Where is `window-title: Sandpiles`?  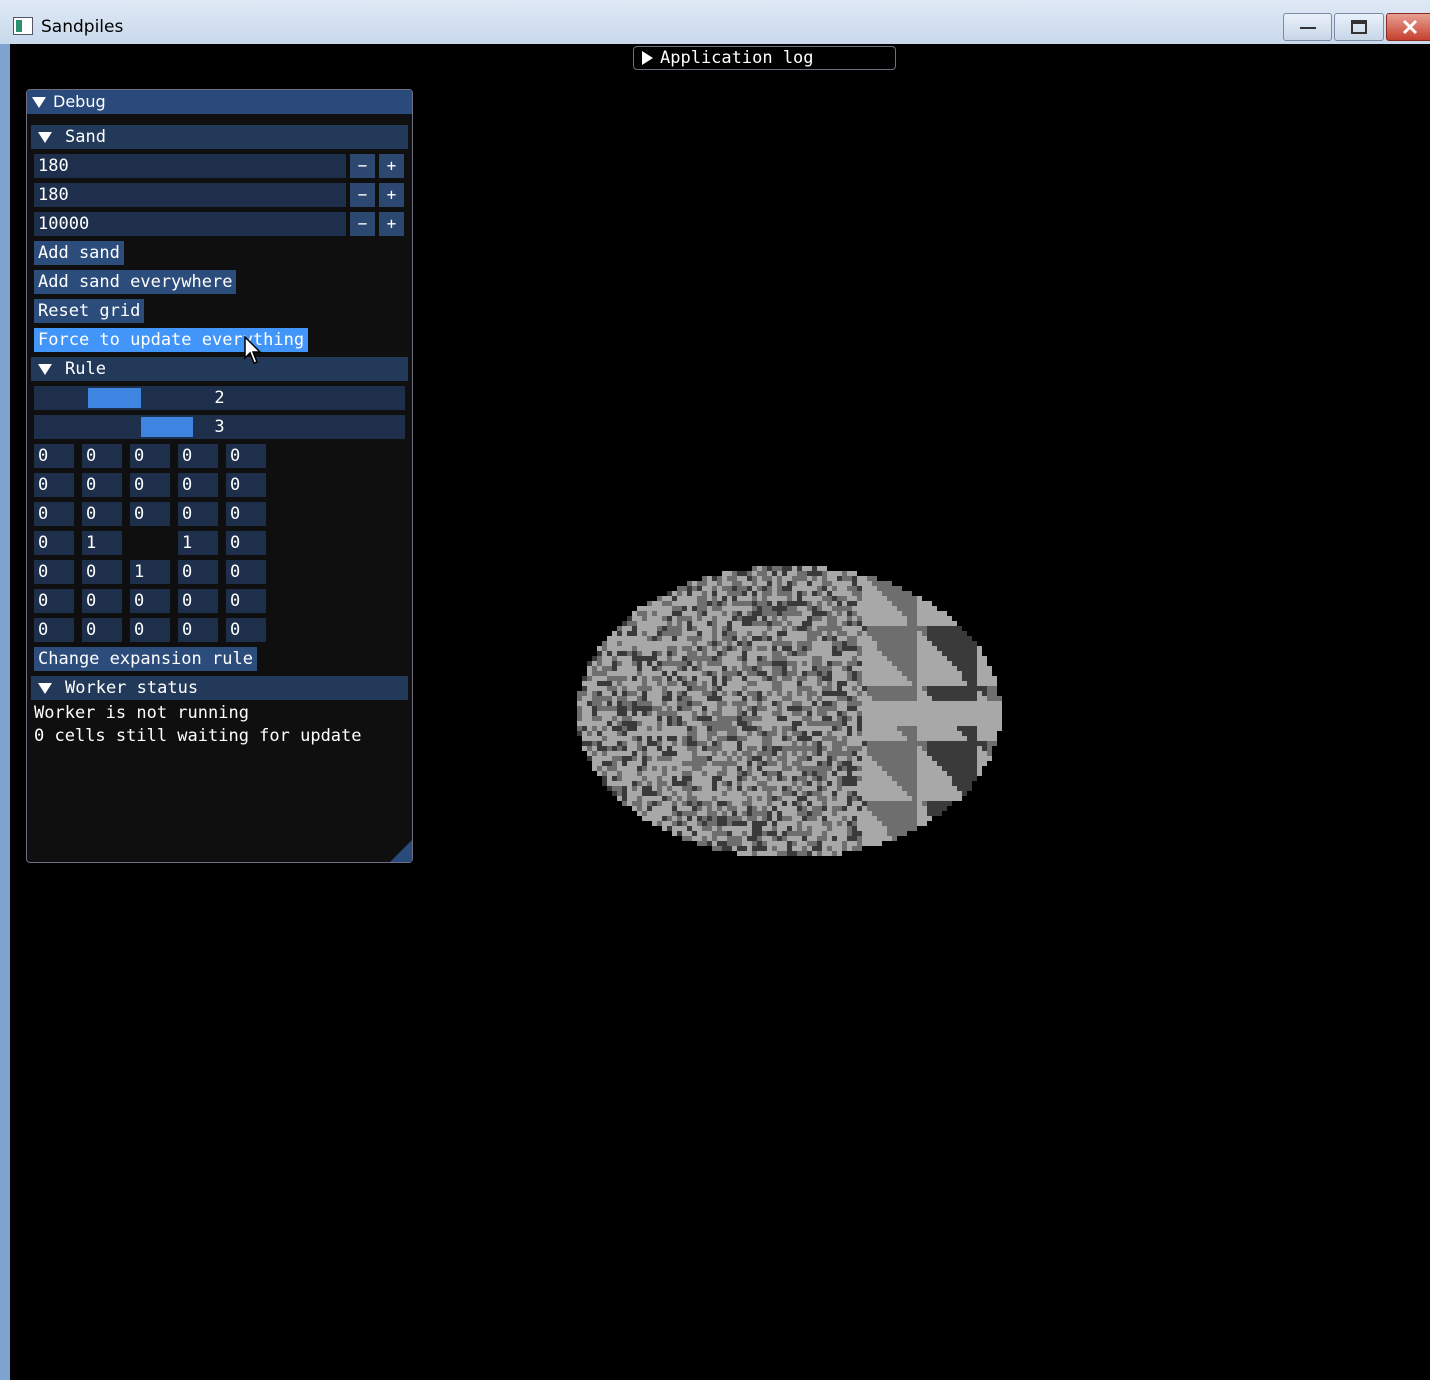
window-title: Sandpiles is located at coordinates (82, 27).